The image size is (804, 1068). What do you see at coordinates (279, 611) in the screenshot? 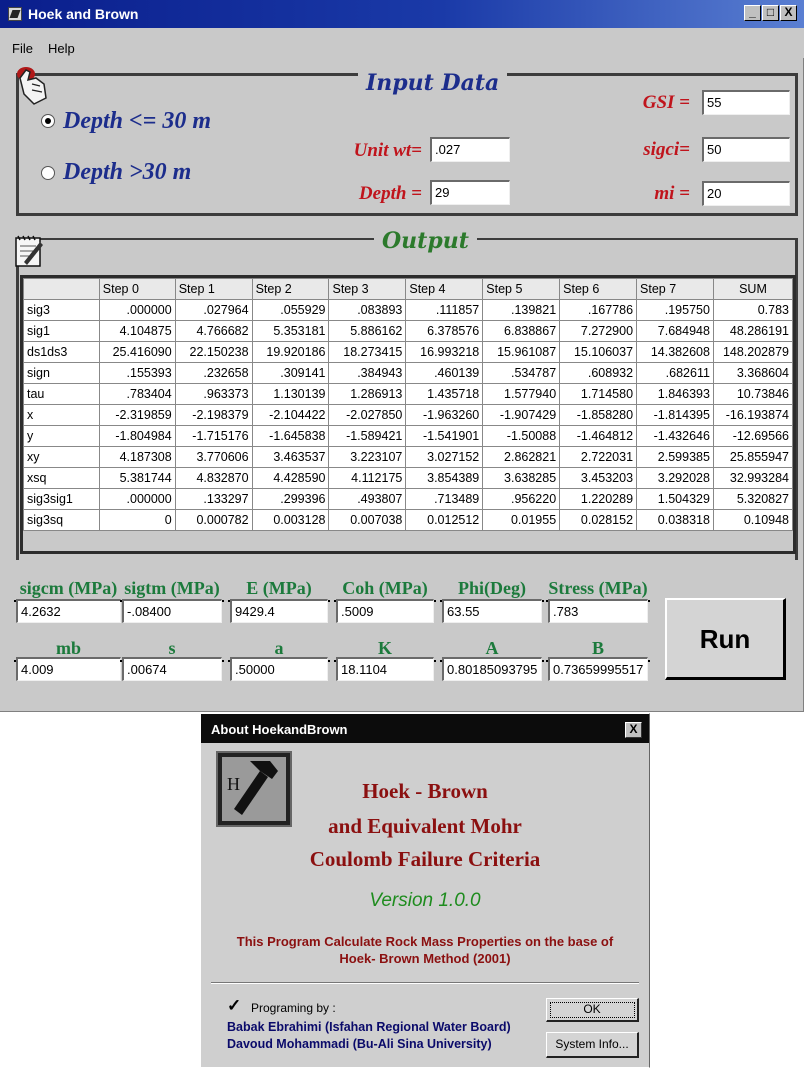
I see `e-result-output: 9429.4` at bounding box center [279, 611].